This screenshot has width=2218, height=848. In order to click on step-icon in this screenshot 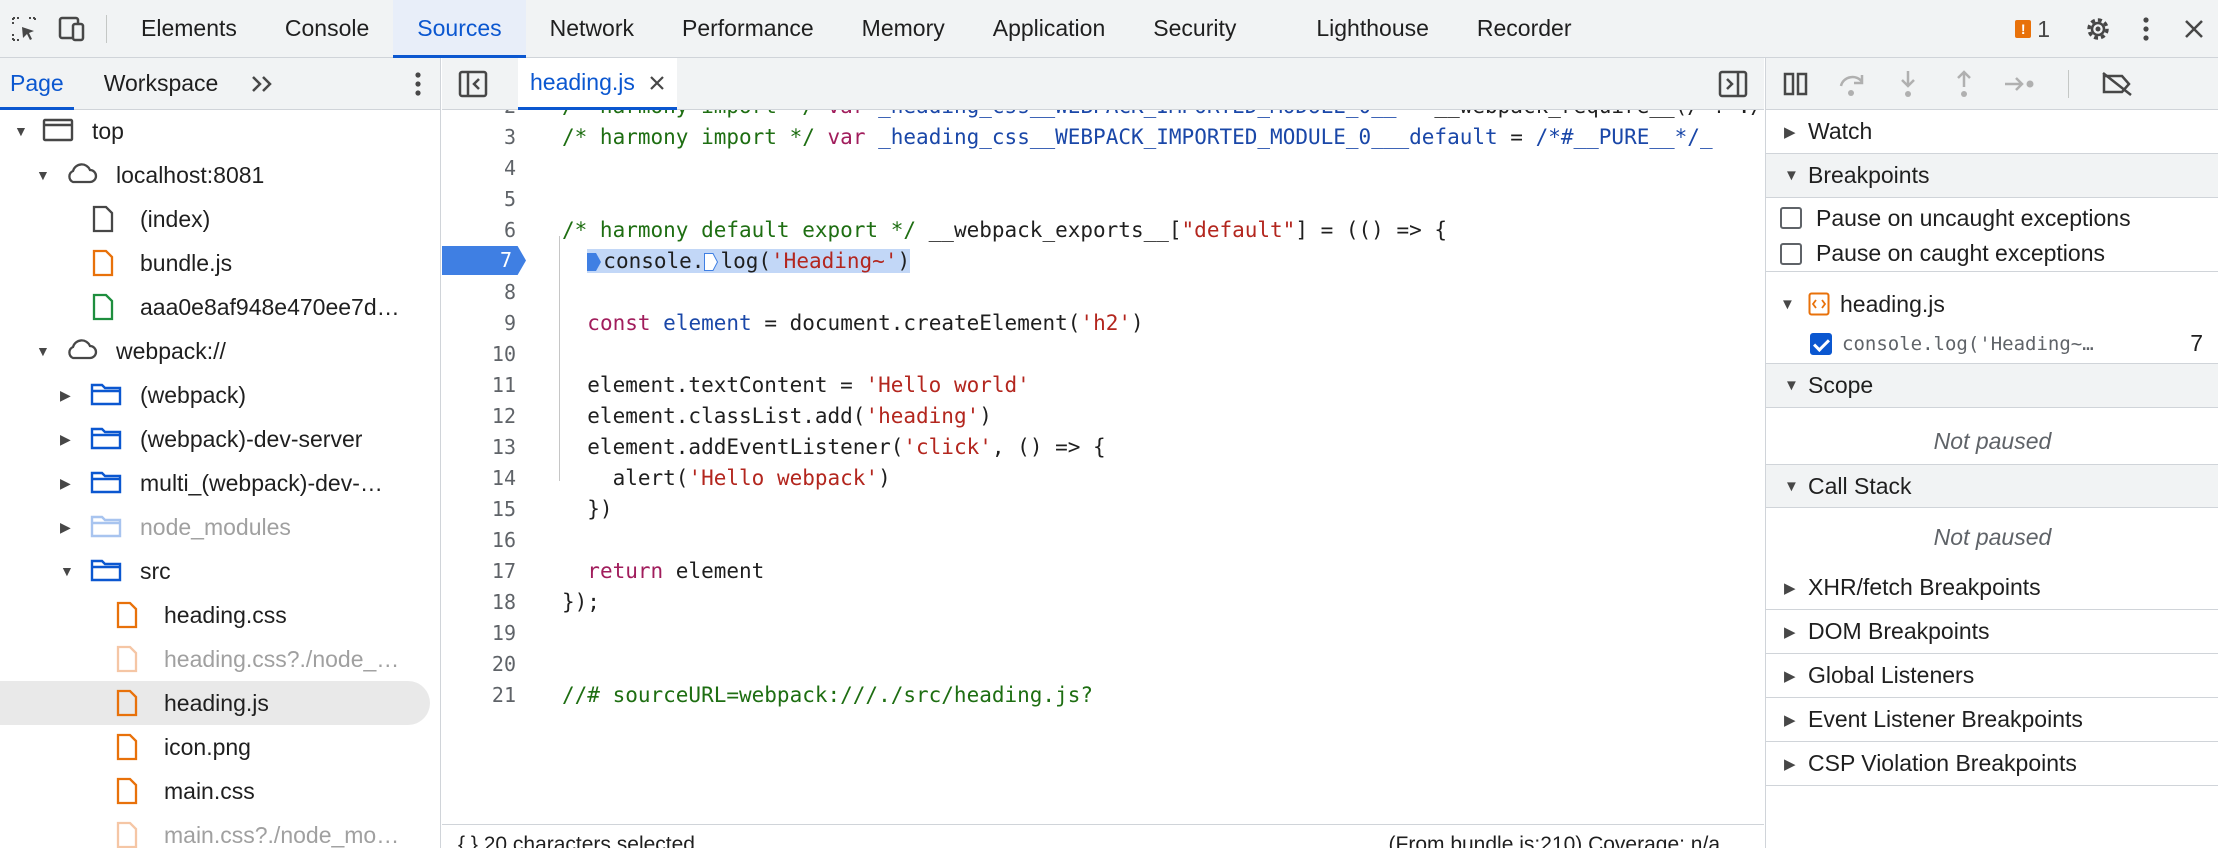, I will do `click(2020, 84)`.